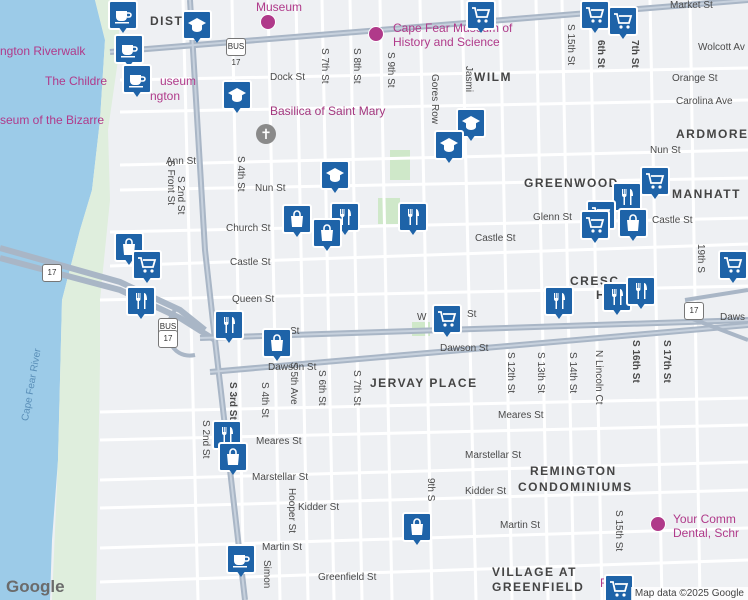 Image resolution: width=748 pixels, height=600 pixels. What do you see at coordinates (280, 477) in the screenshot?
I see `street-marstellar: Marstellar St` at bounding box center [280, 477].